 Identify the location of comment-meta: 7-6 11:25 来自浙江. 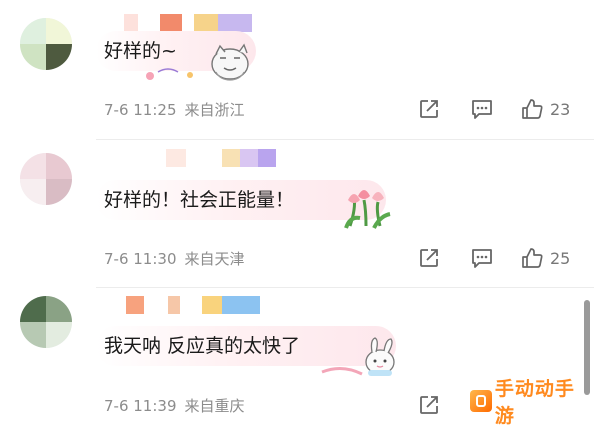
(174, 109).